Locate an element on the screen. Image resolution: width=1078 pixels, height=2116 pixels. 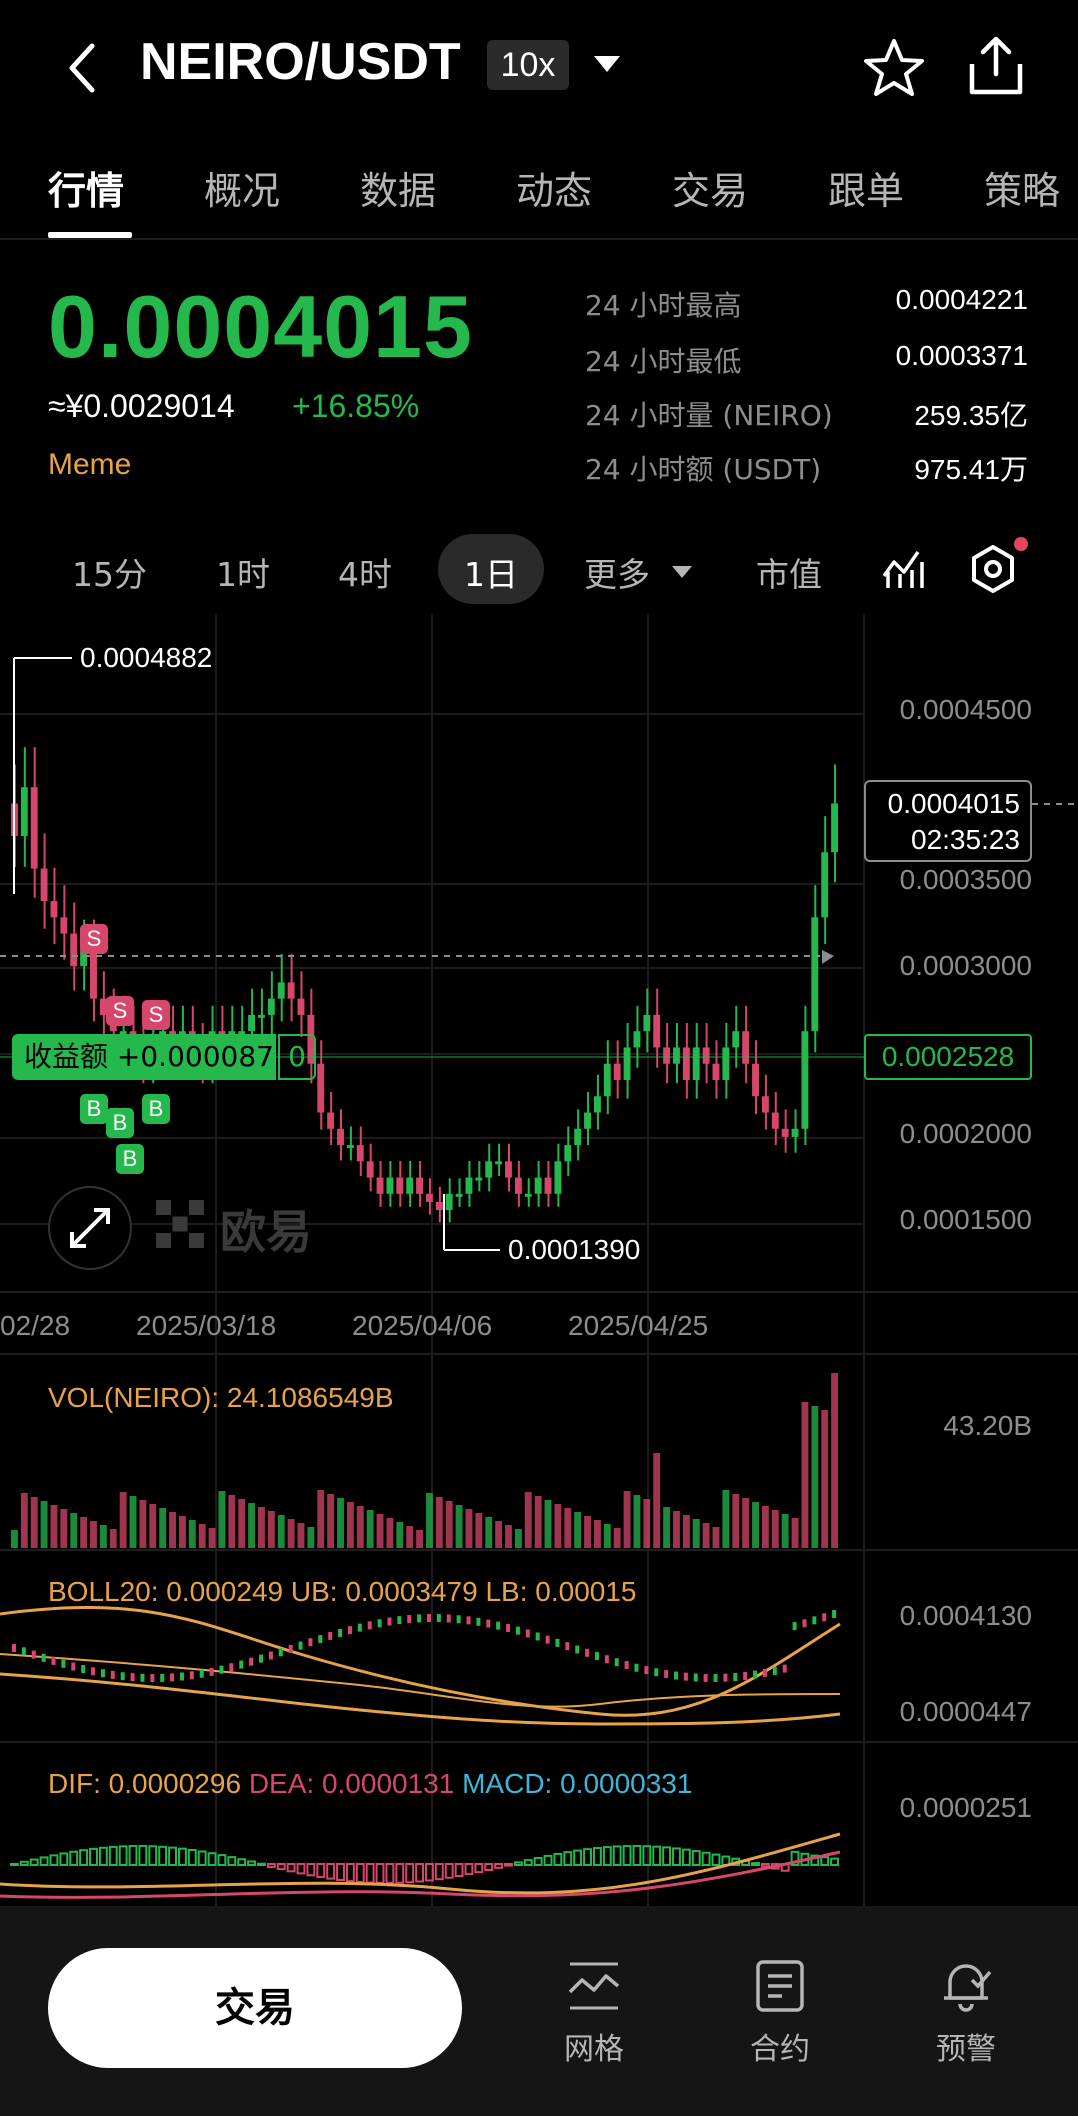
tab-news: 动态 is located at coordinates (554, 187).